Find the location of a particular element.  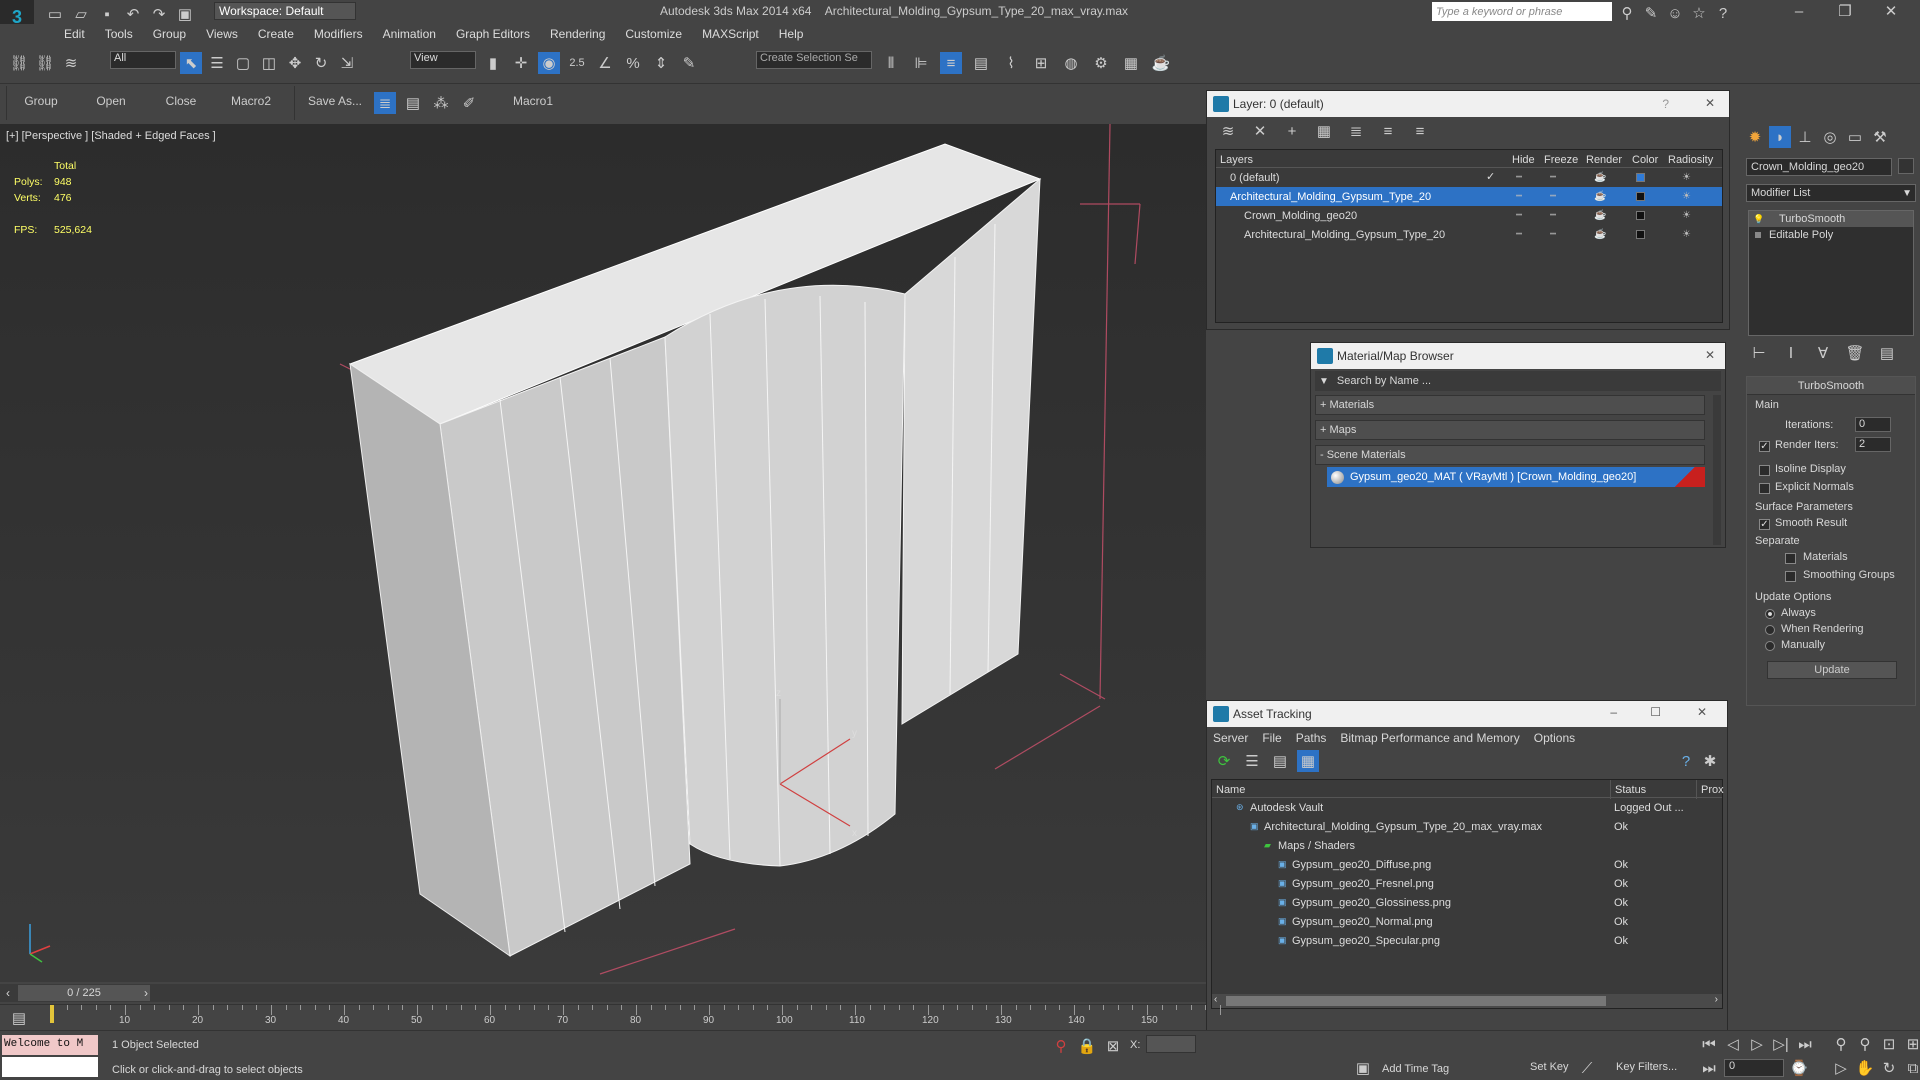

help-search-input: Type a keyword or phrase is located at coordinates (1522, 11).